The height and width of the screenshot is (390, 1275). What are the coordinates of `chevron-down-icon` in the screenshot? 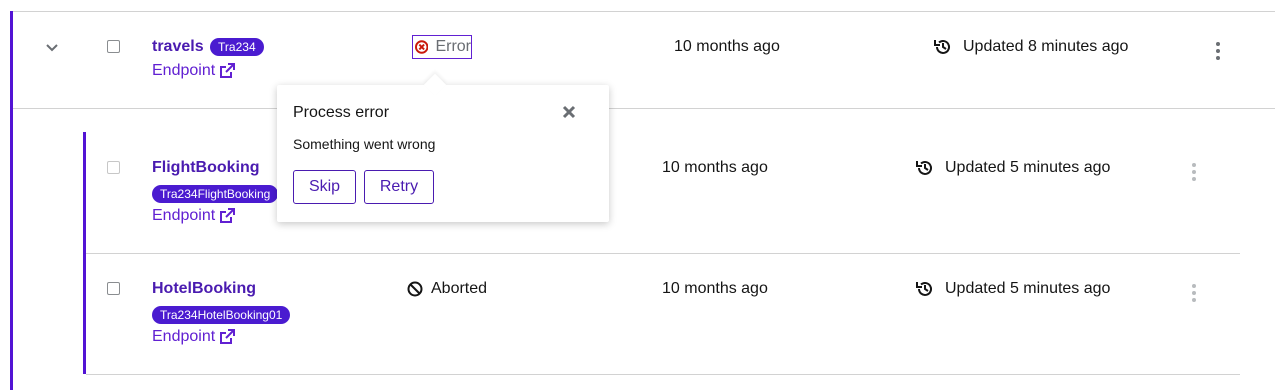 It's located at (52, 48).